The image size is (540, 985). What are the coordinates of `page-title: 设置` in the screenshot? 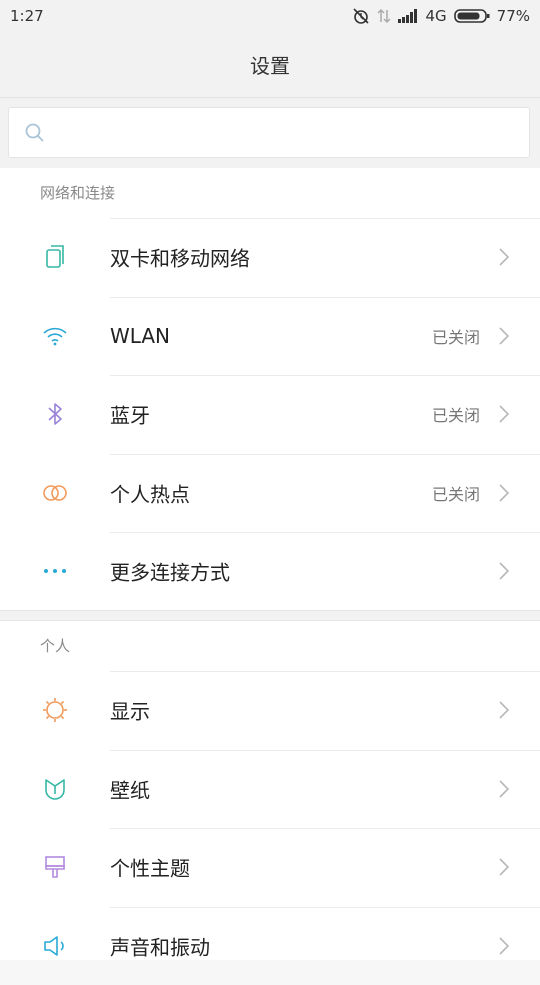 It's located at (270, 64).